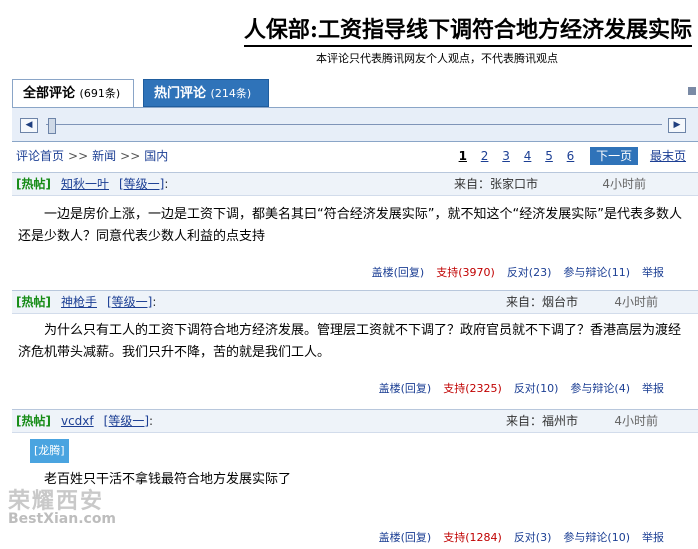 Image resolution: width=698 pixels, height=549 pixels. Describe the element at coordinates (156, 156) in the screenshot. I see `breadcrumb-domestic: 国内` at that location.